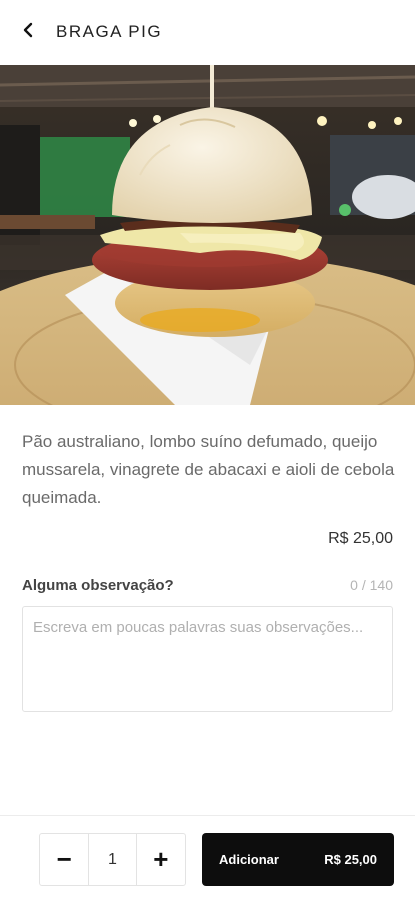 The width and height of the screenshot is (415, 900). I want to click on decrease-quantity-button: −, so click(64, 859).